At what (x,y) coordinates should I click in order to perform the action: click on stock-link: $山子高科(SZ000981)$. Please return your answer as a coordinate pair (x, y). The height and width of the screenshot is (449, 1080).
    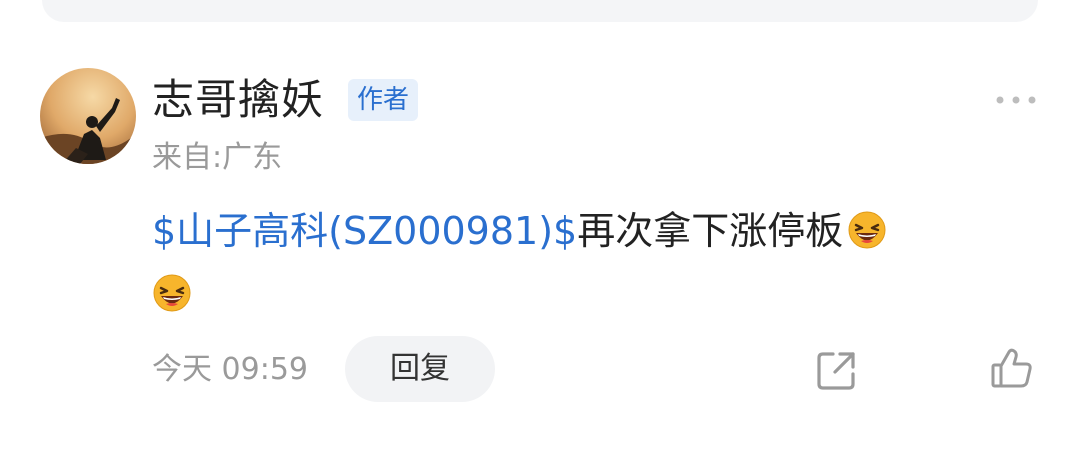
    Looking at the image, I should click on (364, 231).